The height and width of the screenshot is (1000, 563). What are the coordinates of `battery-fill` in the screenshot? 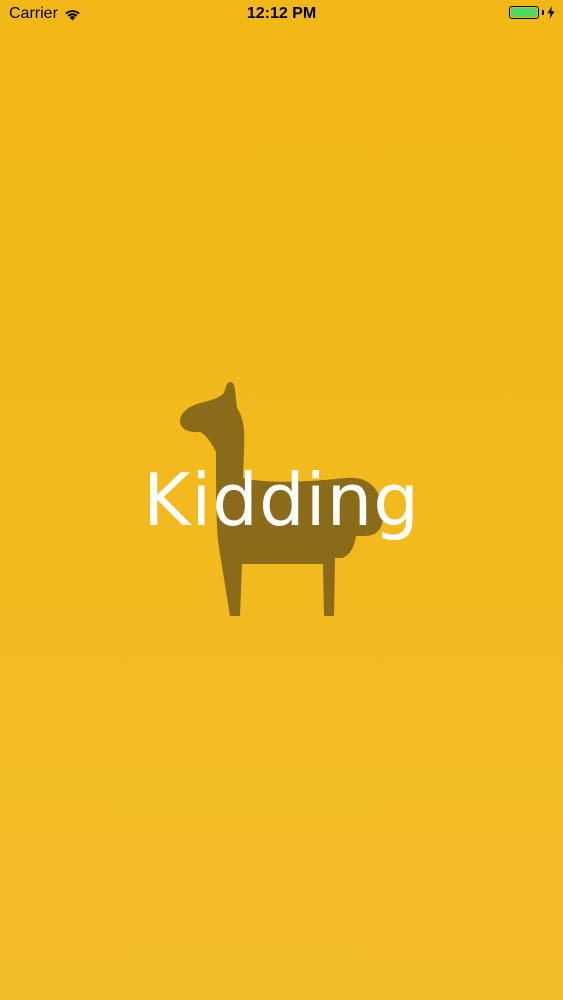 It's located at (524, 12).